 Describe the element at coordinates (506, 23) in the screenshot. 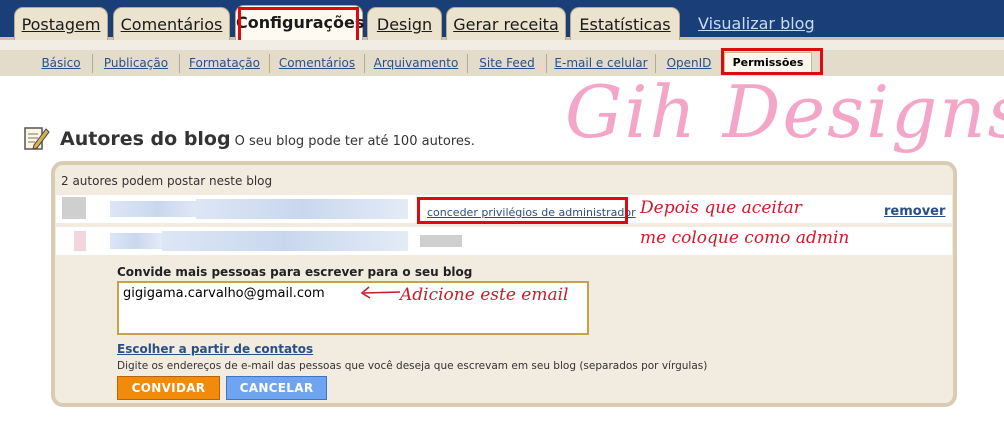

I see `tab-gerar-receita: Gerar receita` at that location.